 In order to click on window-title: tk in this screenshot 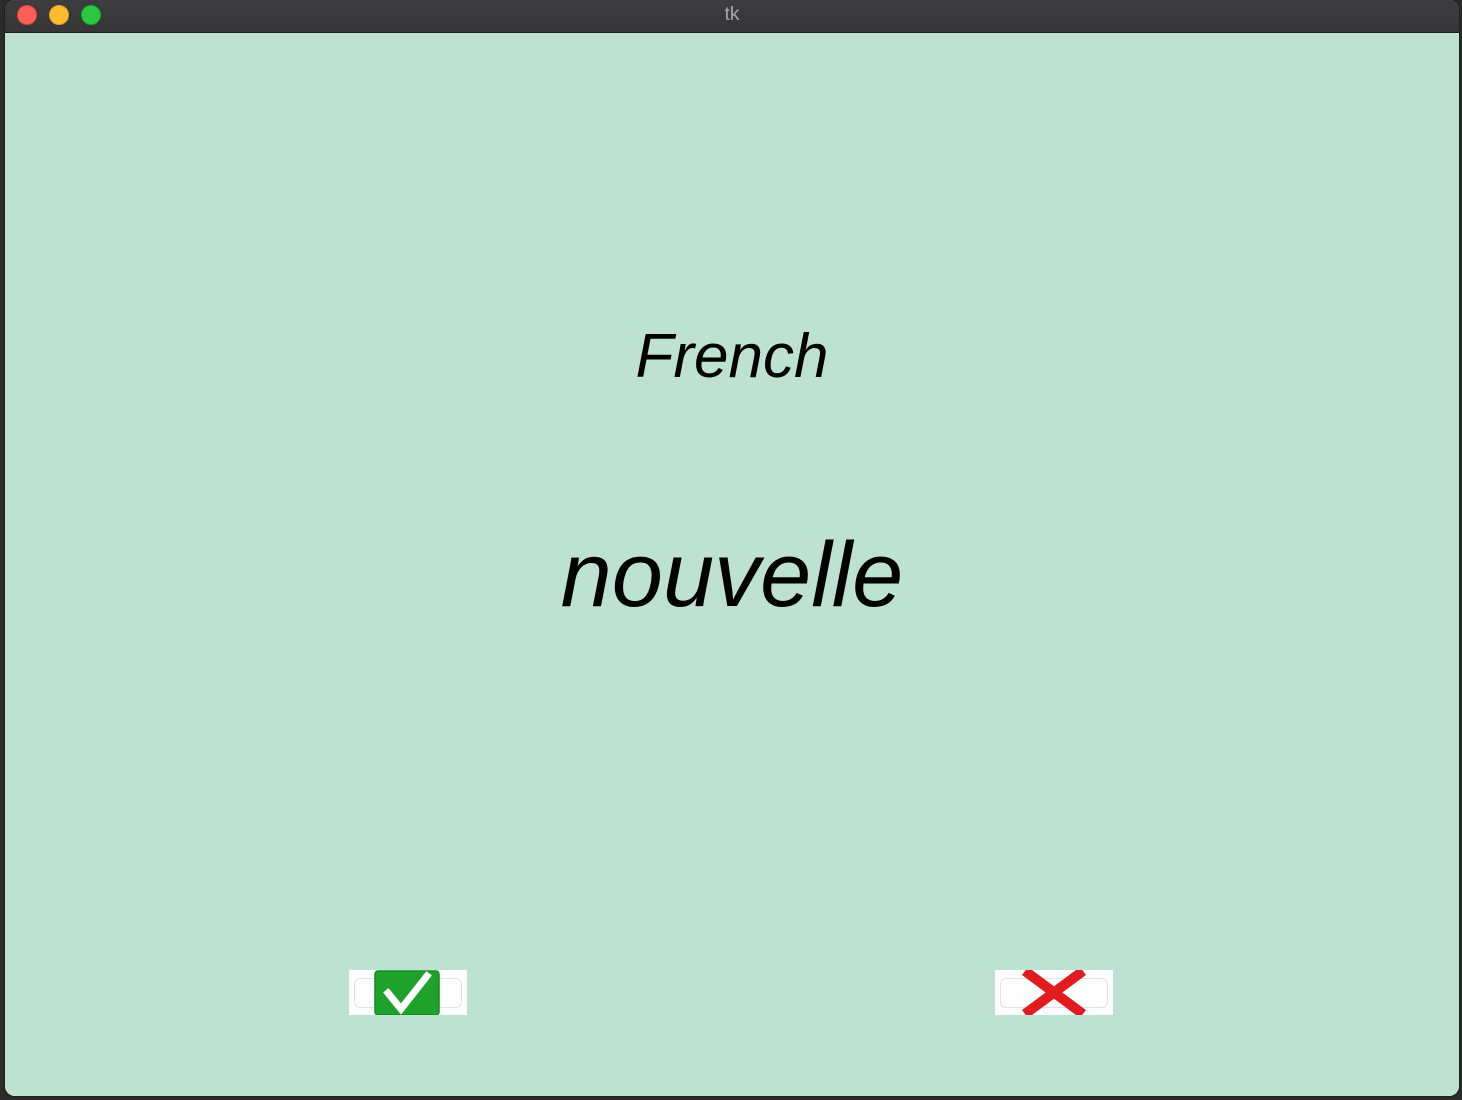, I will do `click(732, 14)`.